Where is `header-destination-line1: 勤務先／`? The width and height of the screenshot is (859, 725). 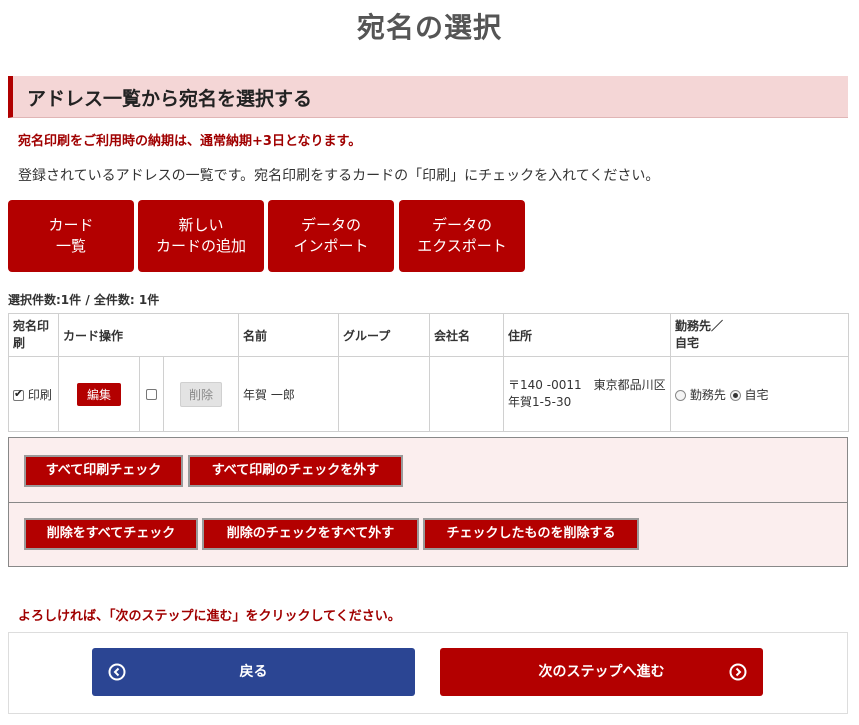
header-destination-line1: 勤務先／ is located at coordinates (699, 326).